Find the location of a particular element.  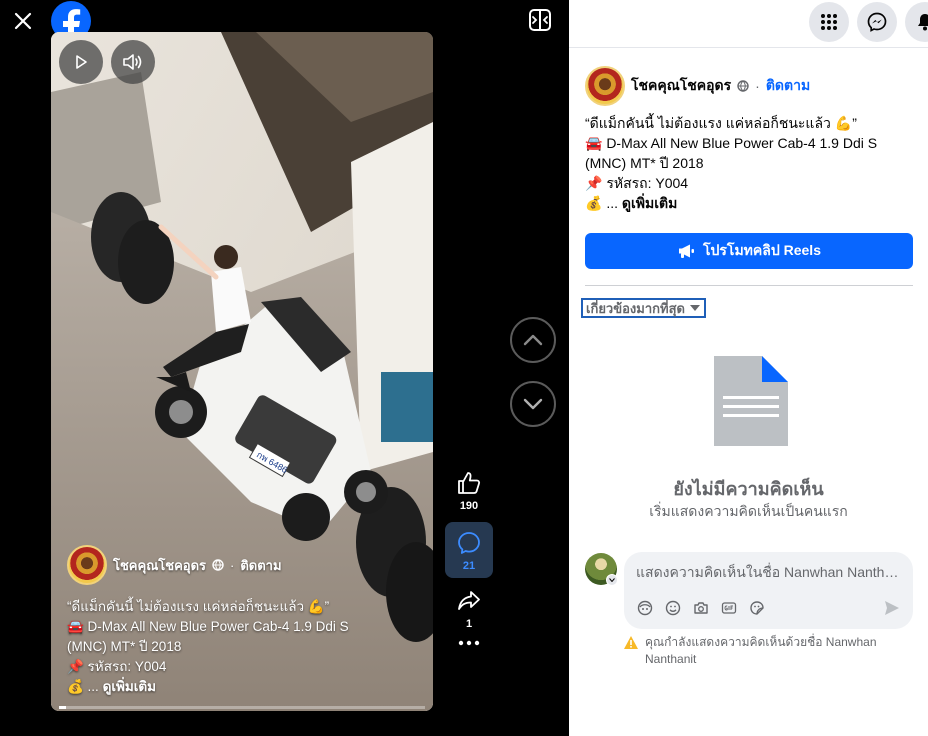

avatar-sticker-button is located at coordinates (645, 608).